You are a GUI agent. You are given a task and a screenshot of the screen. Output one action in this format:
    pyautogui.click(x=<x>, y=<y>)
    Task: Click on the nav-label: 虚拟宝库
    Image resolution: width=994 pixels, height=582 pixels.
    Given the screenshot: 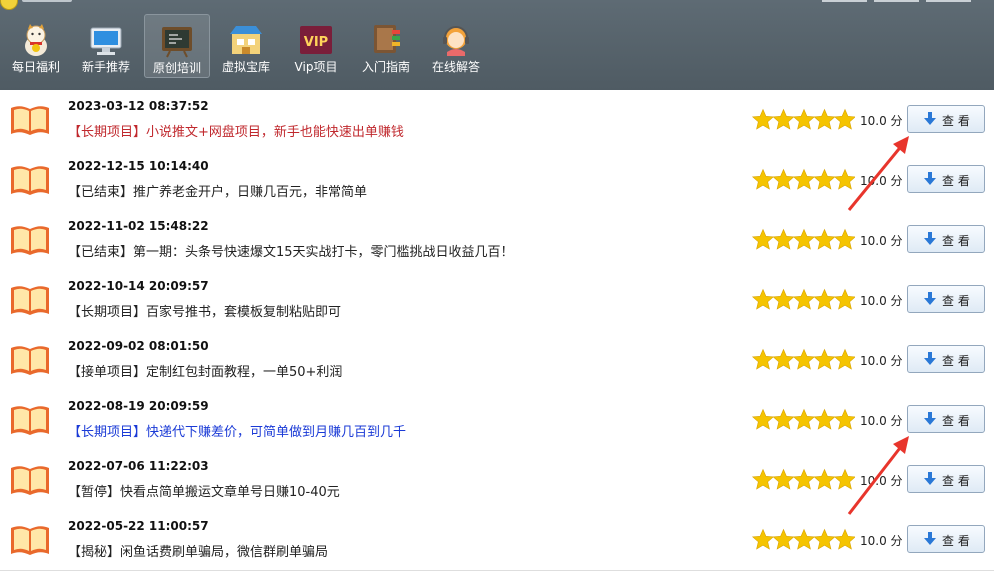 What is the action you would take?
    pyautogui.click(x=245, y=67)
    